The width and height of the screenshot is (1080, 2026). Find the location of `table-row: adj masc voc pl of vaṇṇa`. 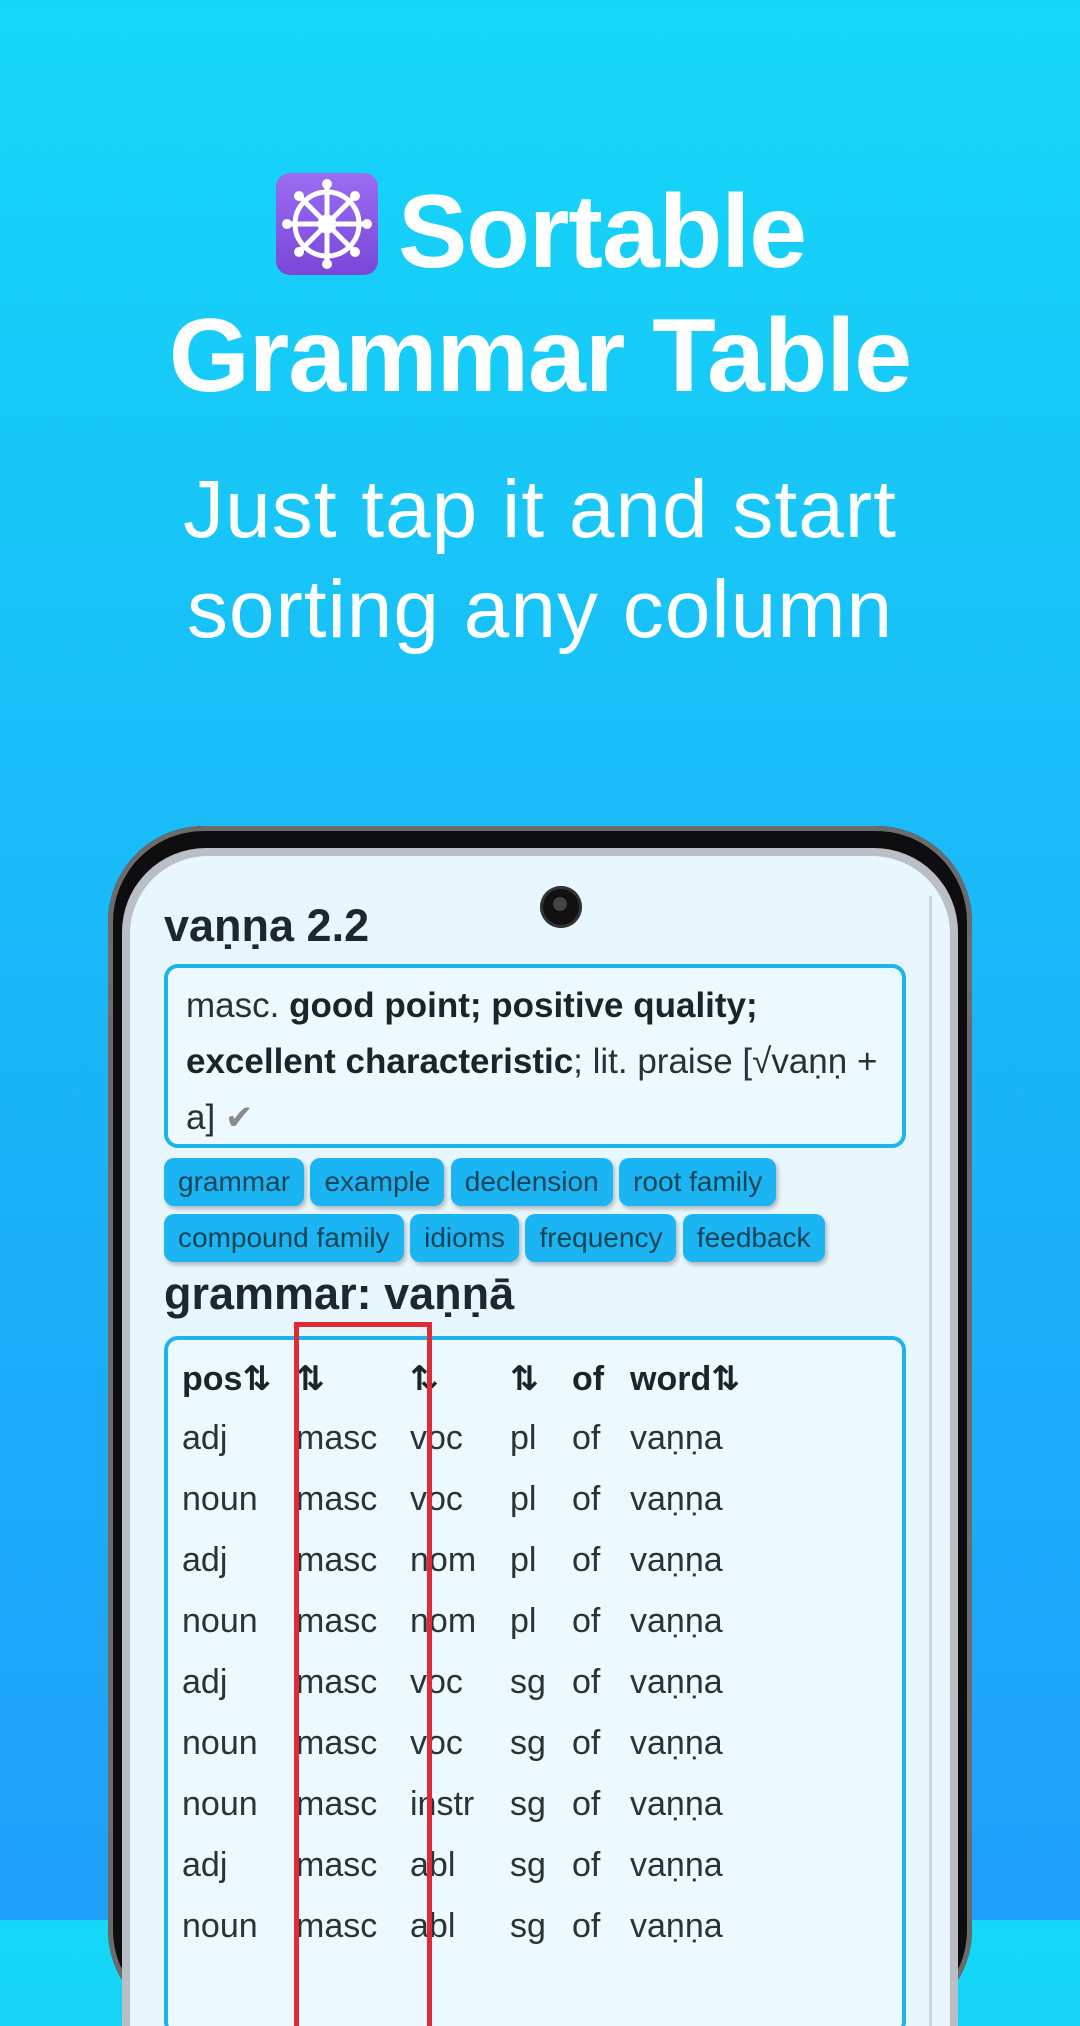

table-row: adj masc voc pl of vaṇṇa is located at coordinates (476, 1438).